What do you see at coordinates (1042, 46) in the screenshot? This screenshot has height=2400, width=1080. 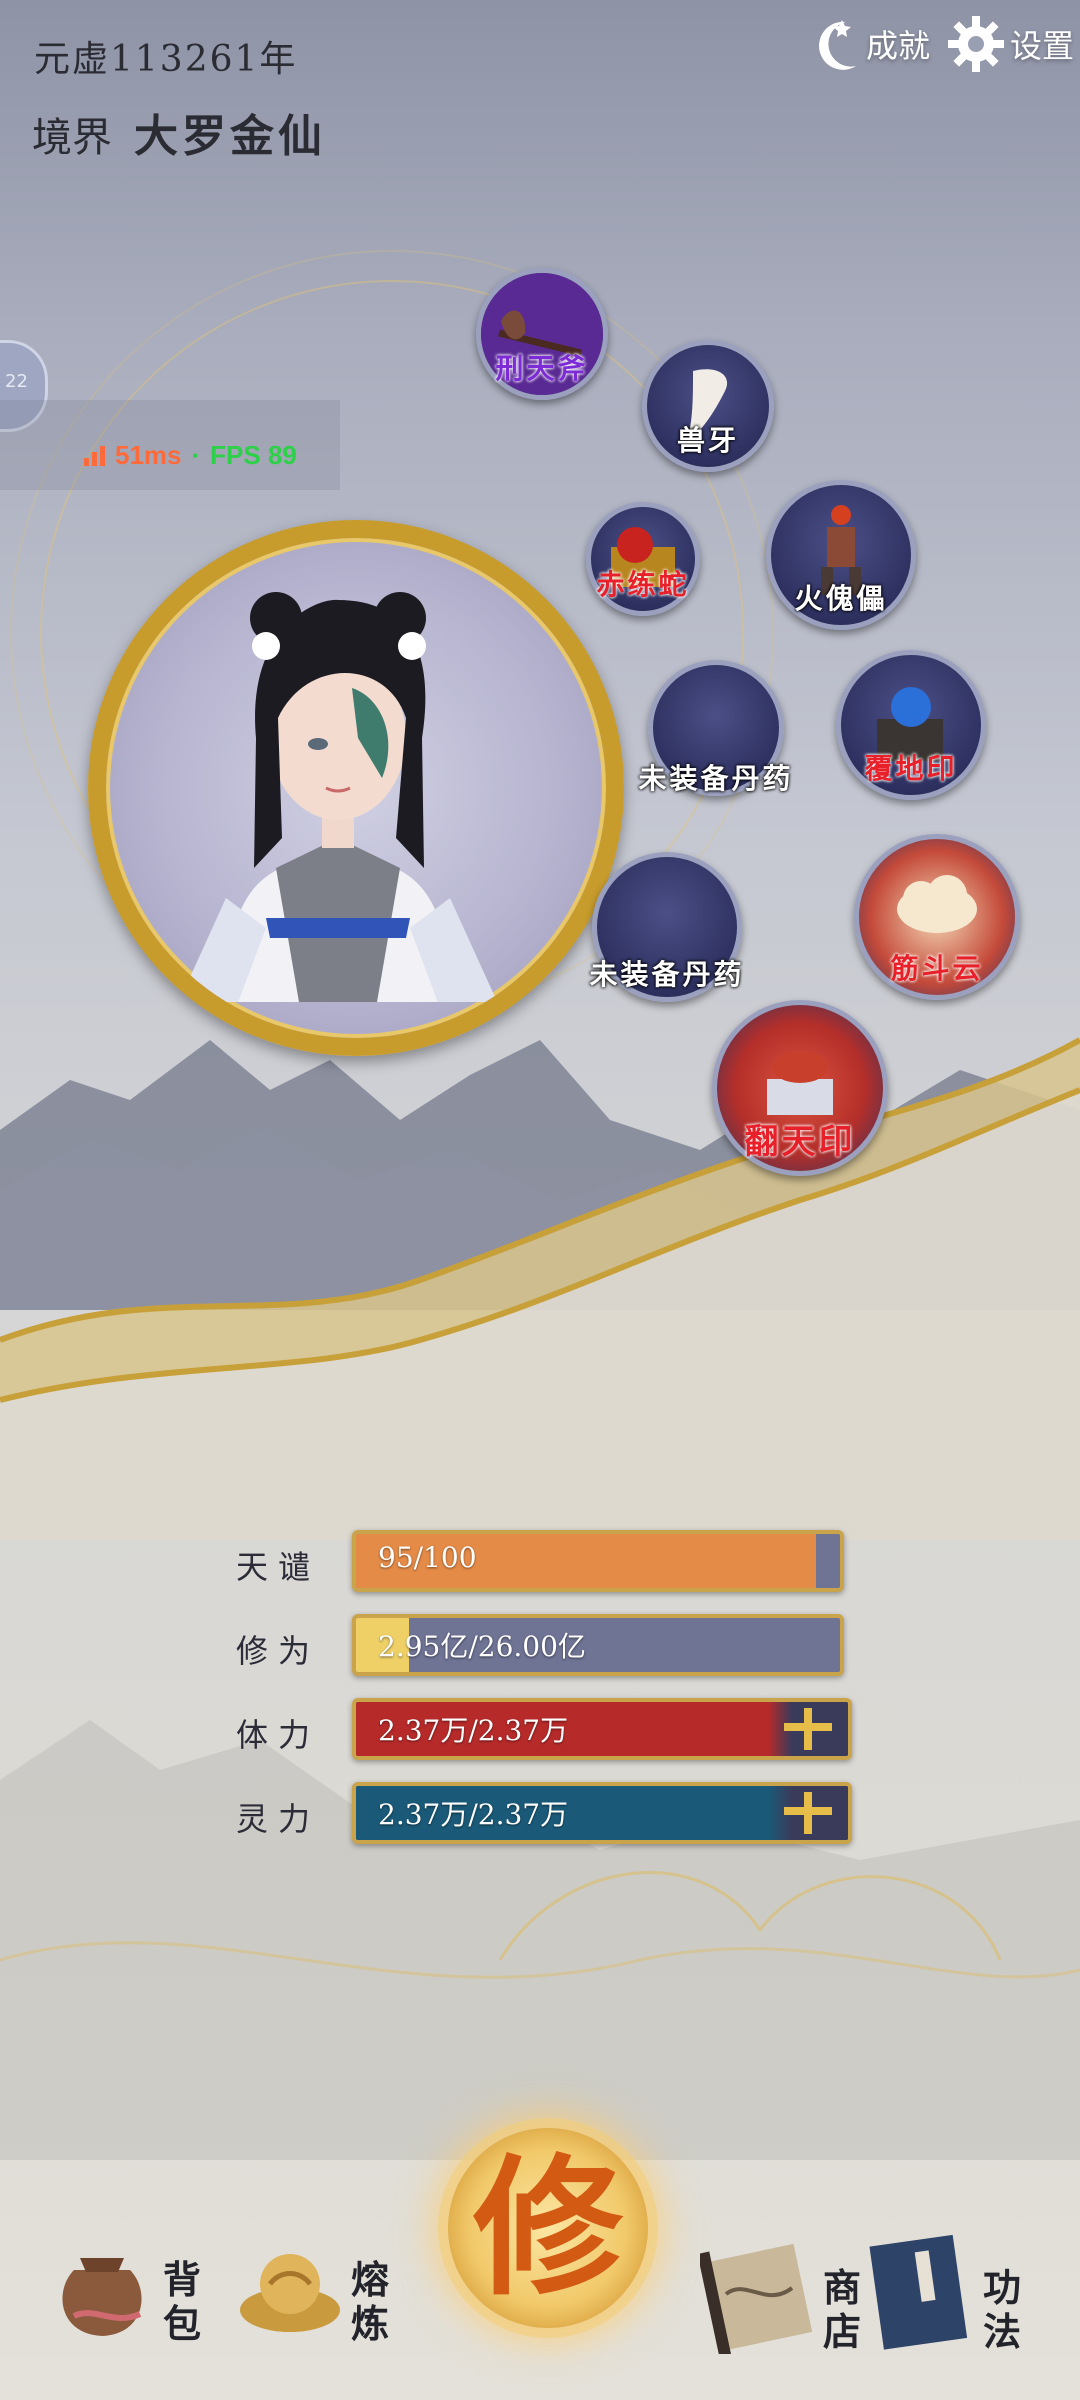 I see `settings-label: 设置` at bounding box center [1042, 46].